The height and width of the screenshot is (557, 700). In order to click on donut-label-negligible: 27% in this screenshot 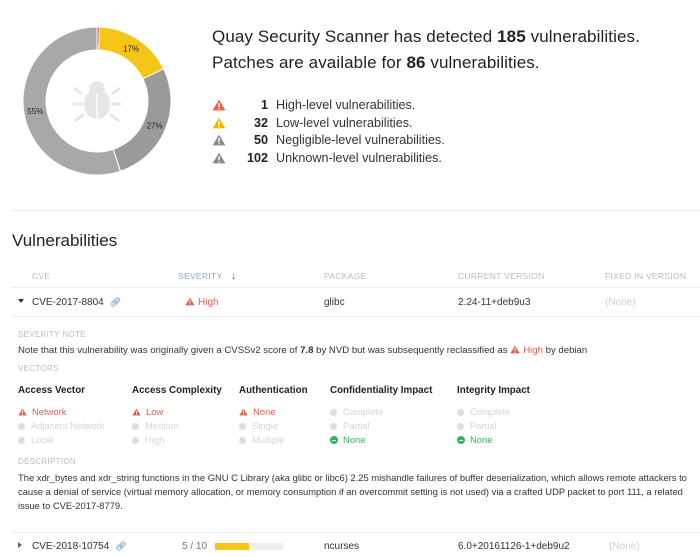, I will do `click(155, 125)`.